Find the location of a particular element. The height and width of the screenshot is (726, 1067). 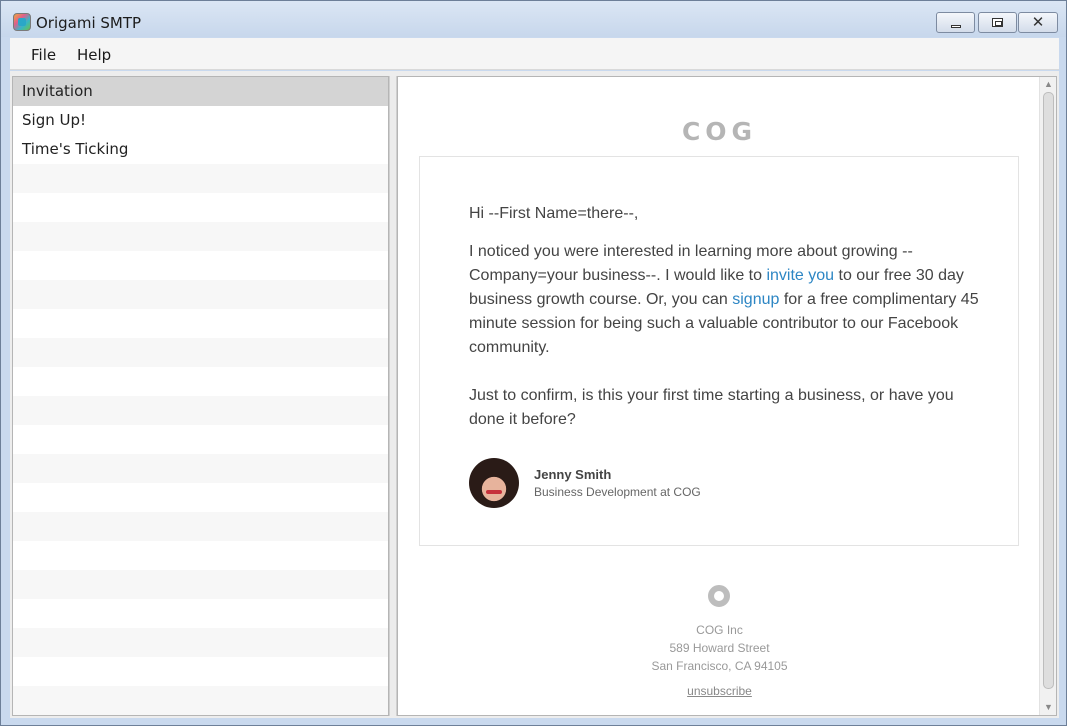

scroll-down-icon: ▼ is located at coordinates (1048, 707).